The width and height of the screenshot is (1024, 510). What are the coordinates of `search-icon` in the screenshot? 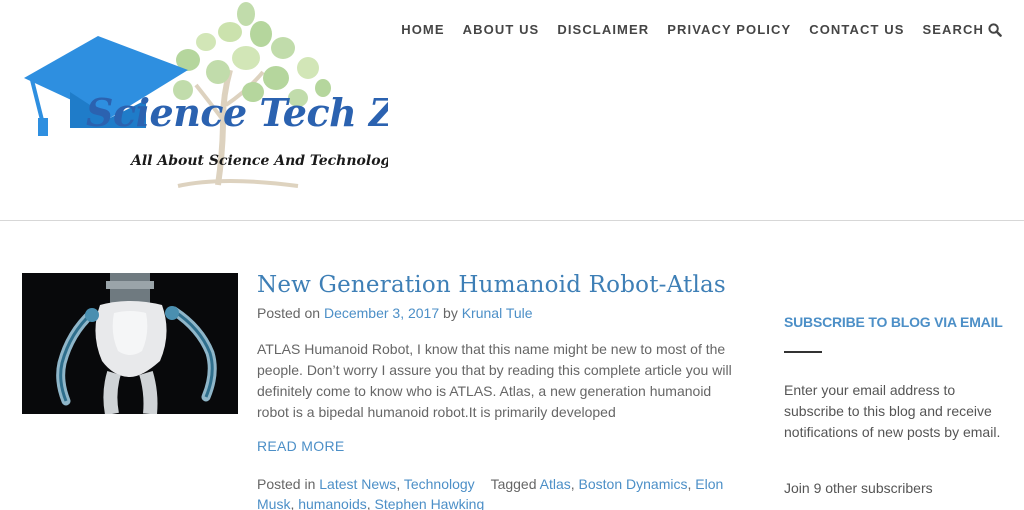 It's located at (995, 30).